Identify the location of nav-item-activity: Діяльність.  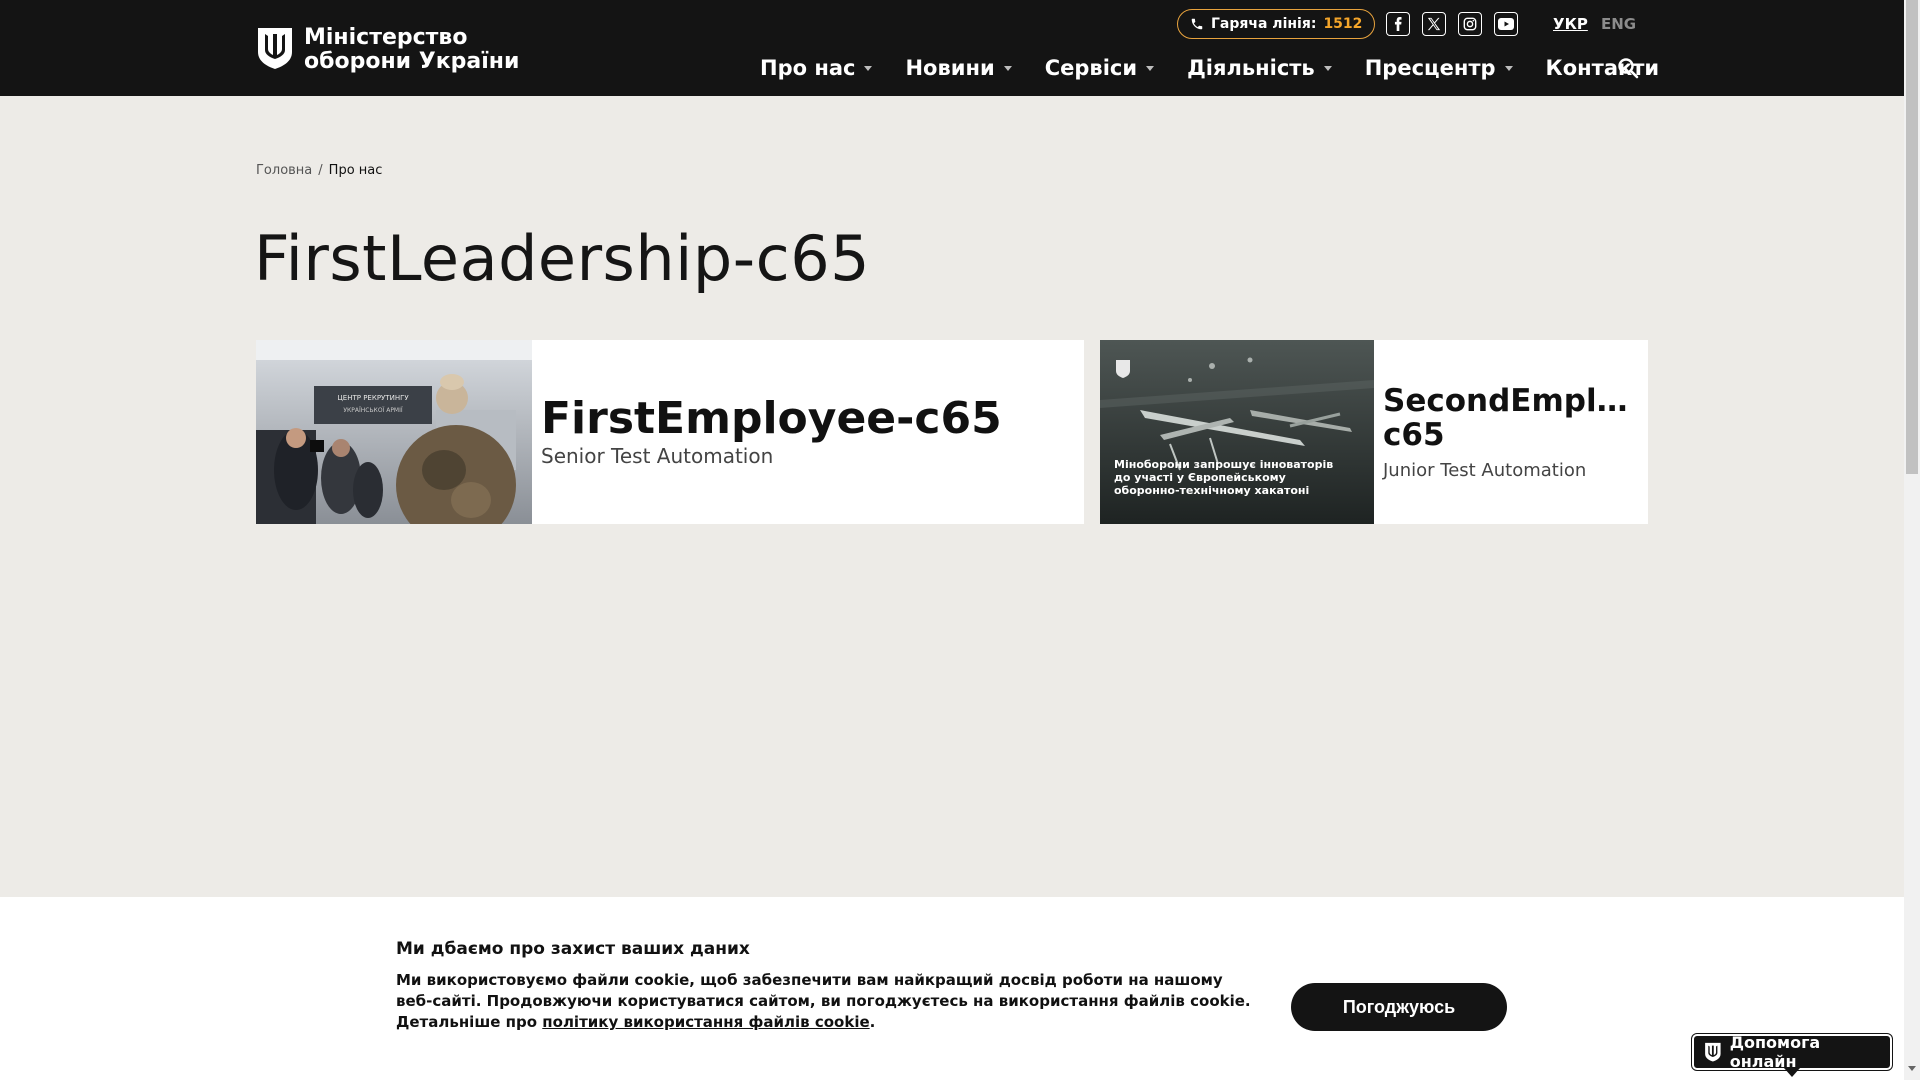
(1259, 68).